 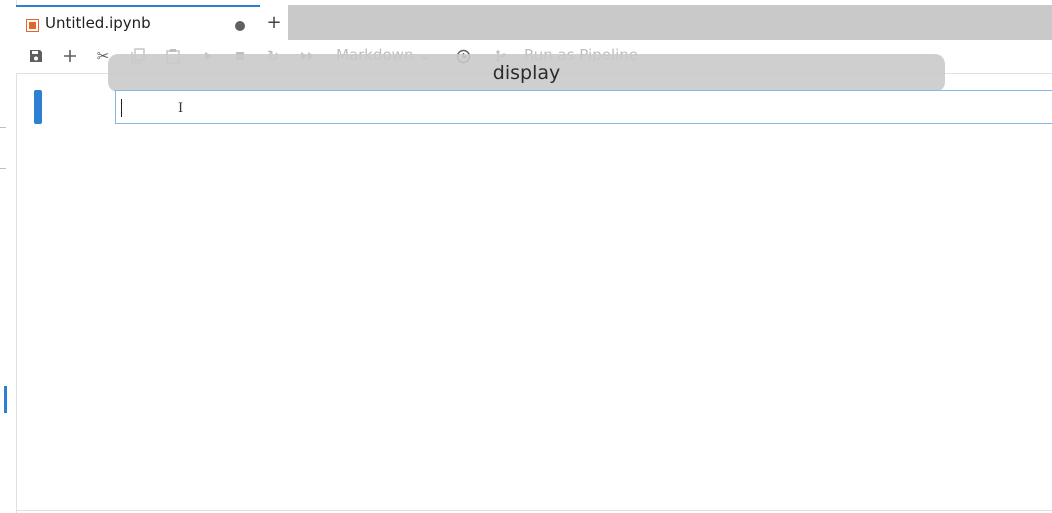 I want to click on tab-title: Untitled.ipynb, so click(x=98, y=23).